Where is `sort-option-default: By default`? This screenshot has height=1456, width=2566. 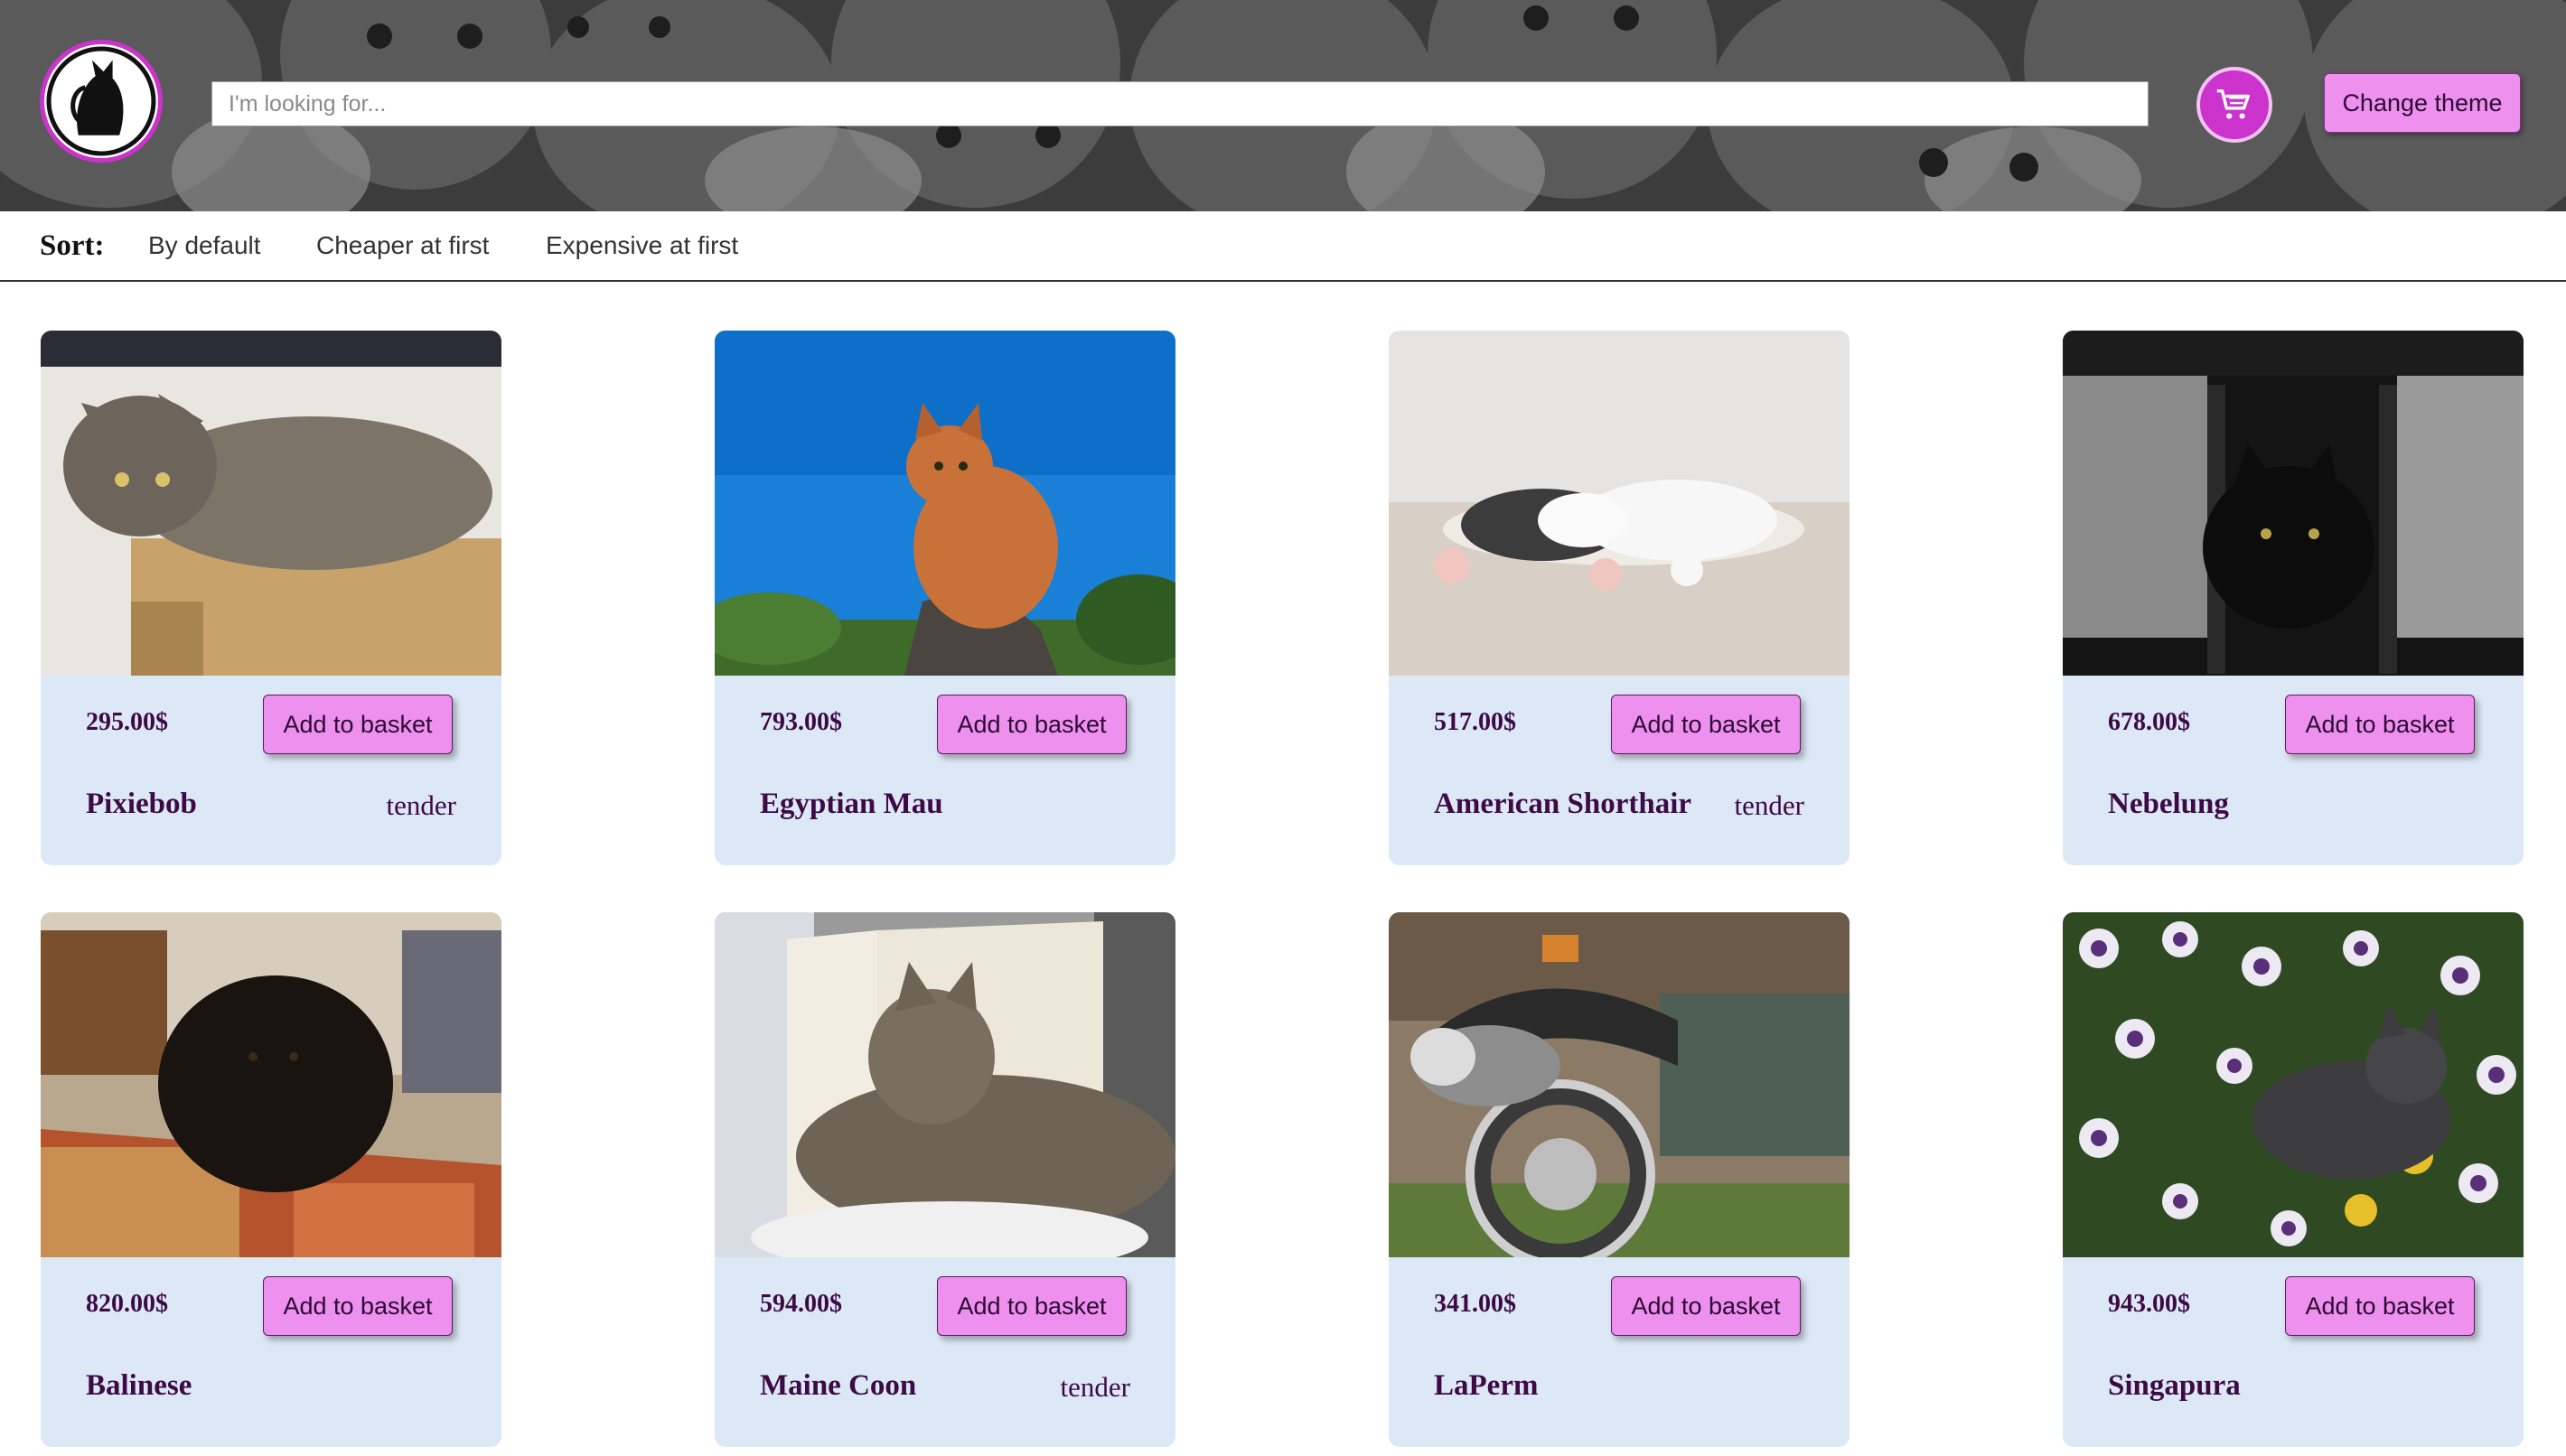
sort-option-default: By default is located at coordinates (204, 245).